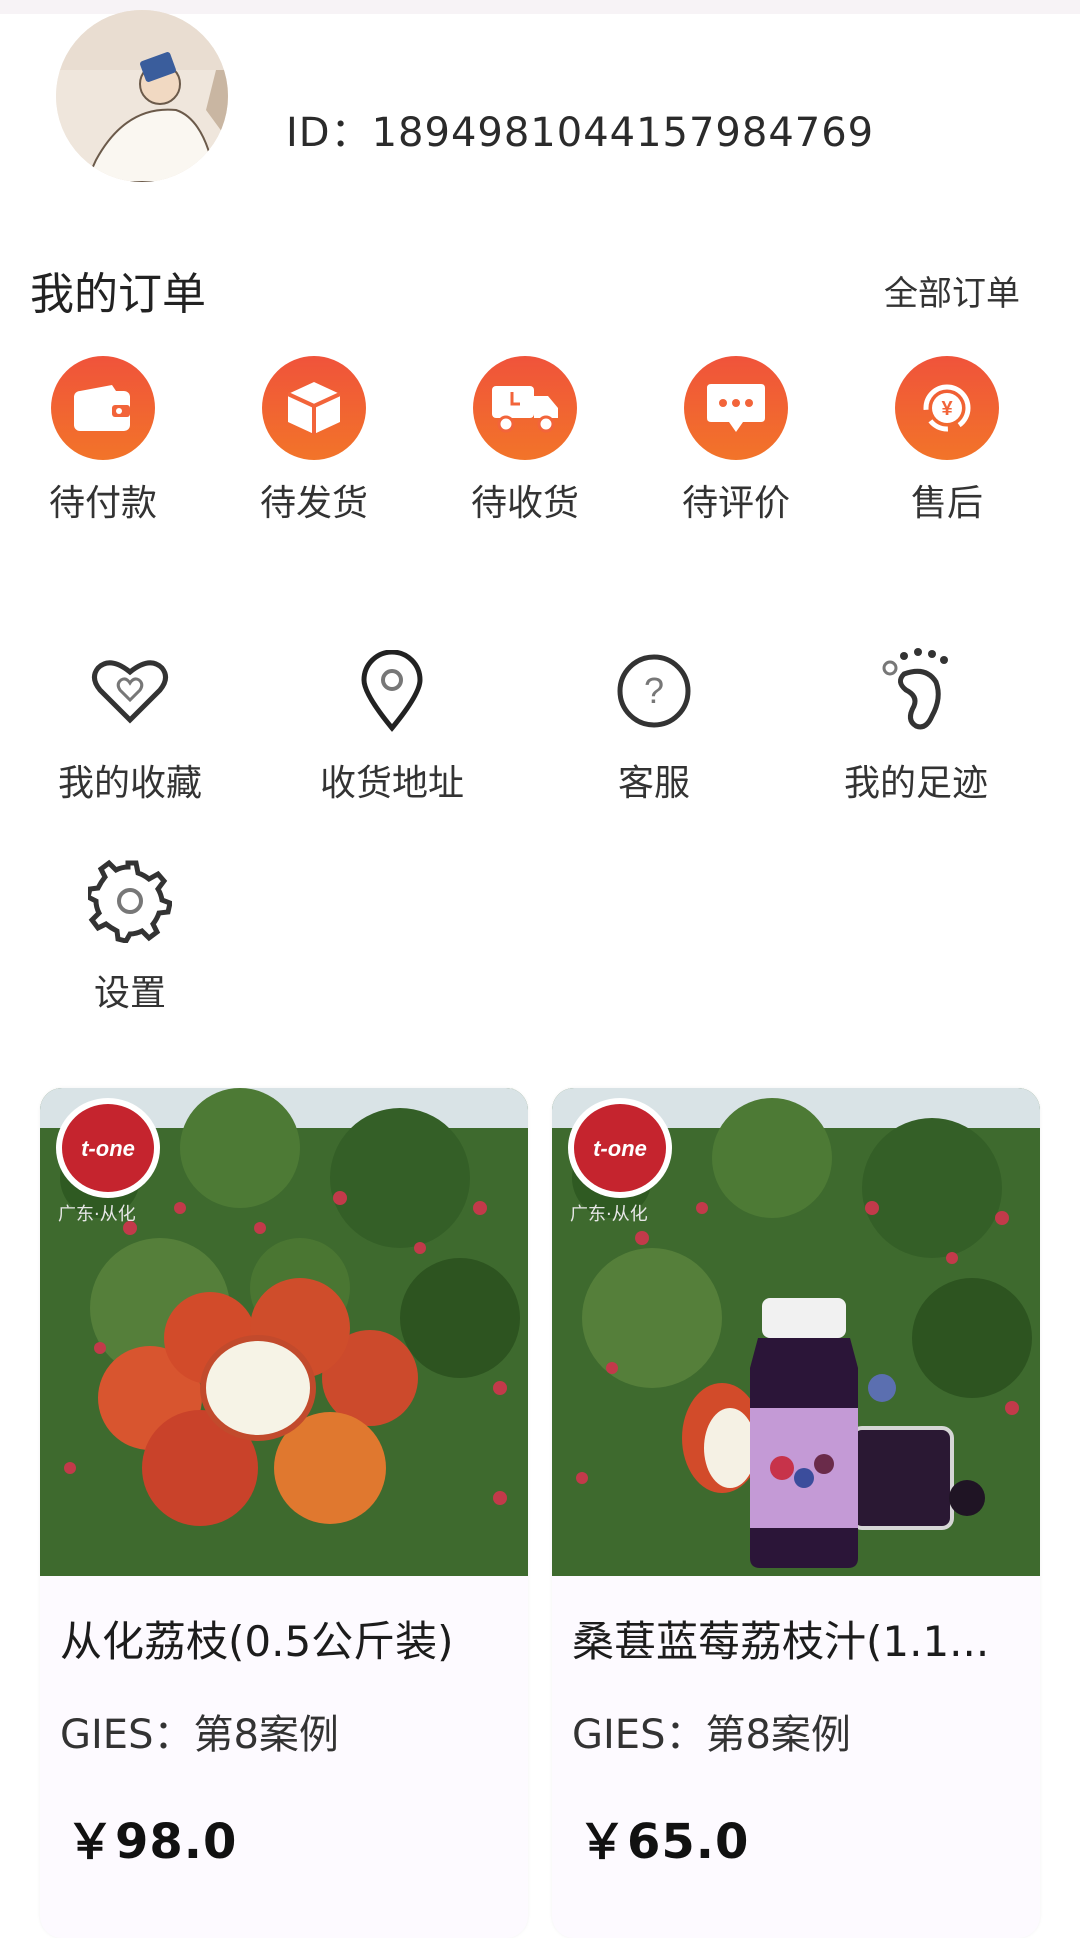 The image size is (1080, 1938). What do you see at coordinates (735, 503) in the screenshot?
I see `order-label: 待评价` at bounding box center [735, 503].